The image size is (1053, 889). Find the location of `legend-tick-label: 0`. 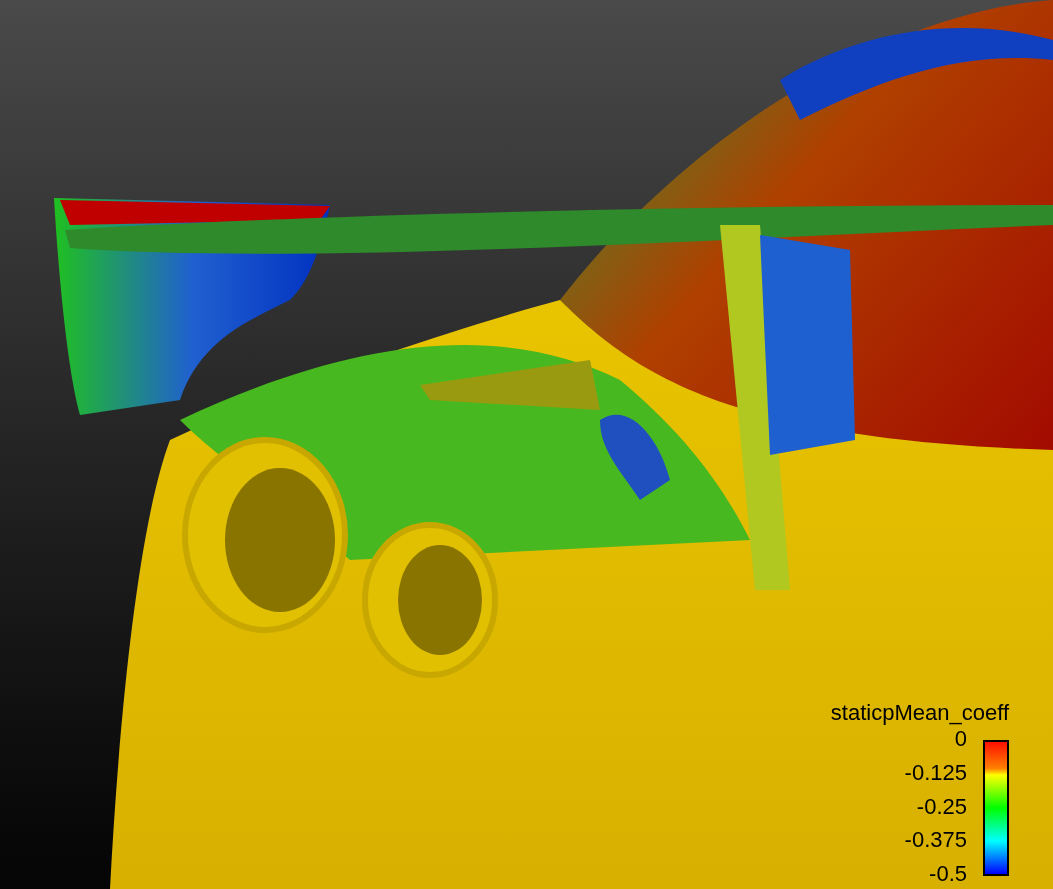

legend-tick-label: 0 is located at coordinates (960, 739).